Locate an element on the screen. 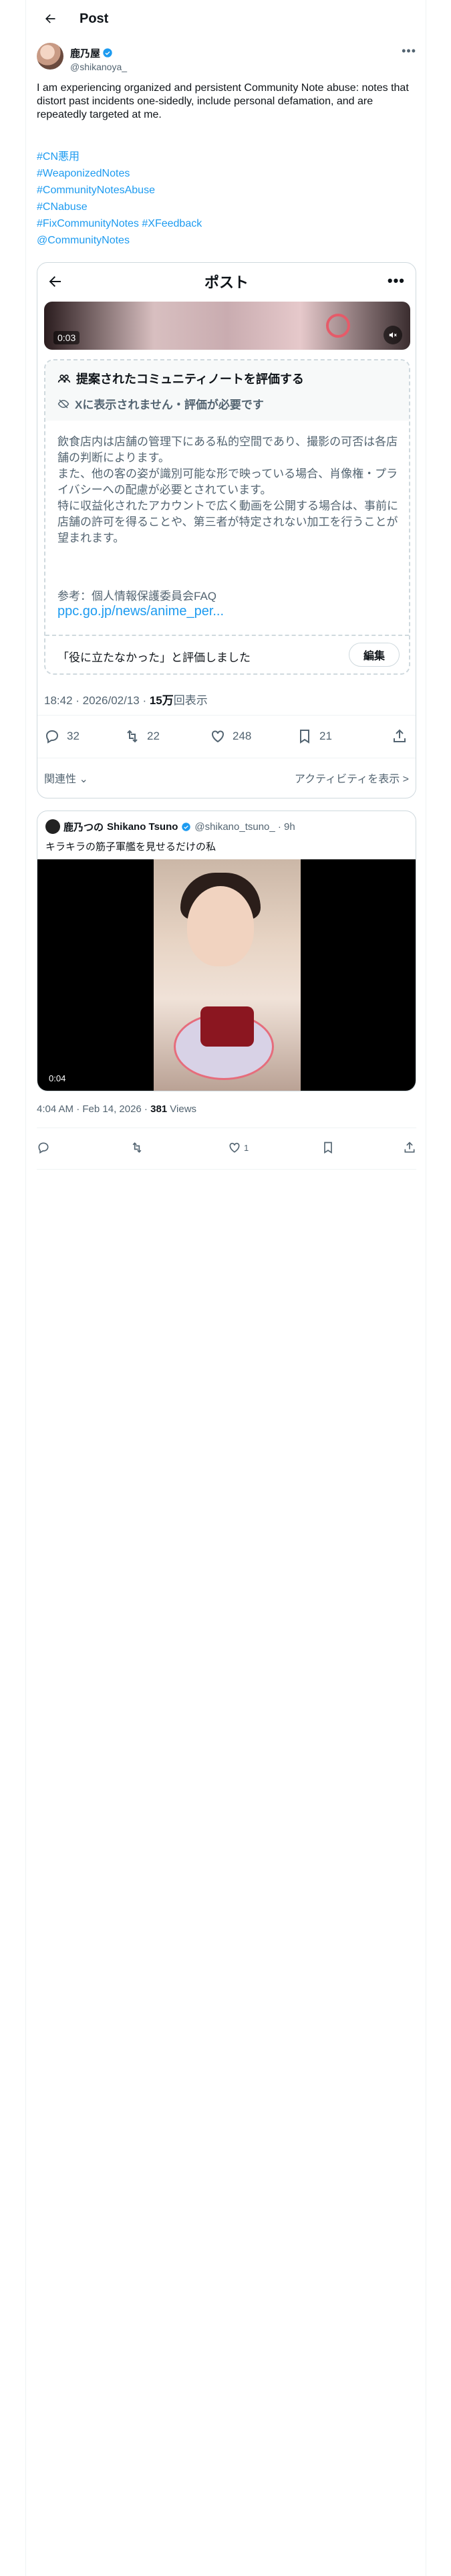 This screenshot has width=451, height=2576. video-duration: 0:03 is located at coordinates (66, 338).